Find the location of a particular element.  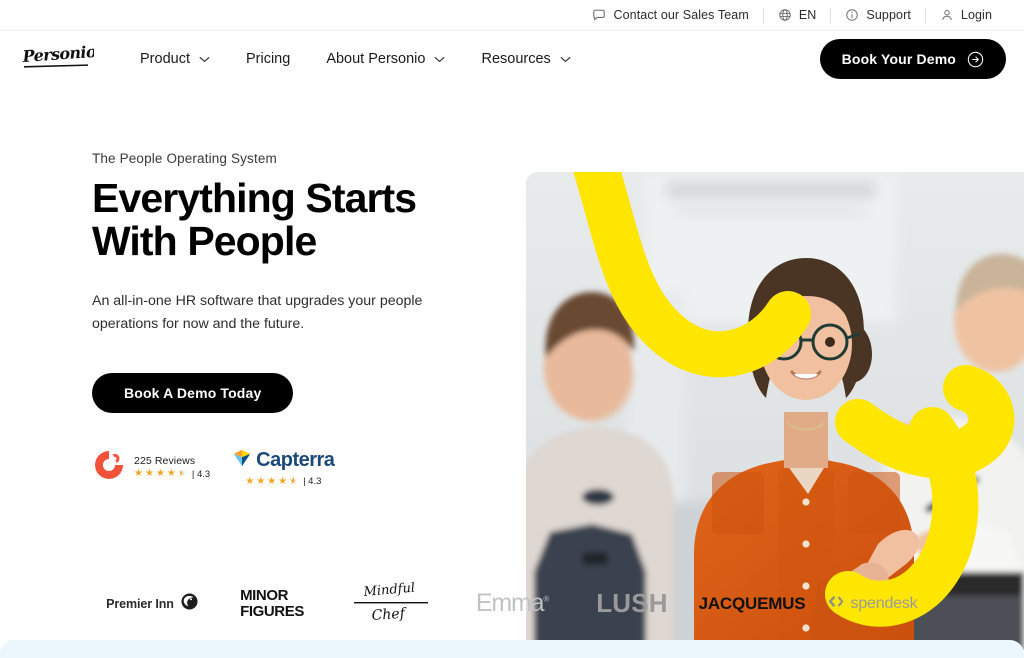

svg-text: Personio is located at coordinates (58, 55).